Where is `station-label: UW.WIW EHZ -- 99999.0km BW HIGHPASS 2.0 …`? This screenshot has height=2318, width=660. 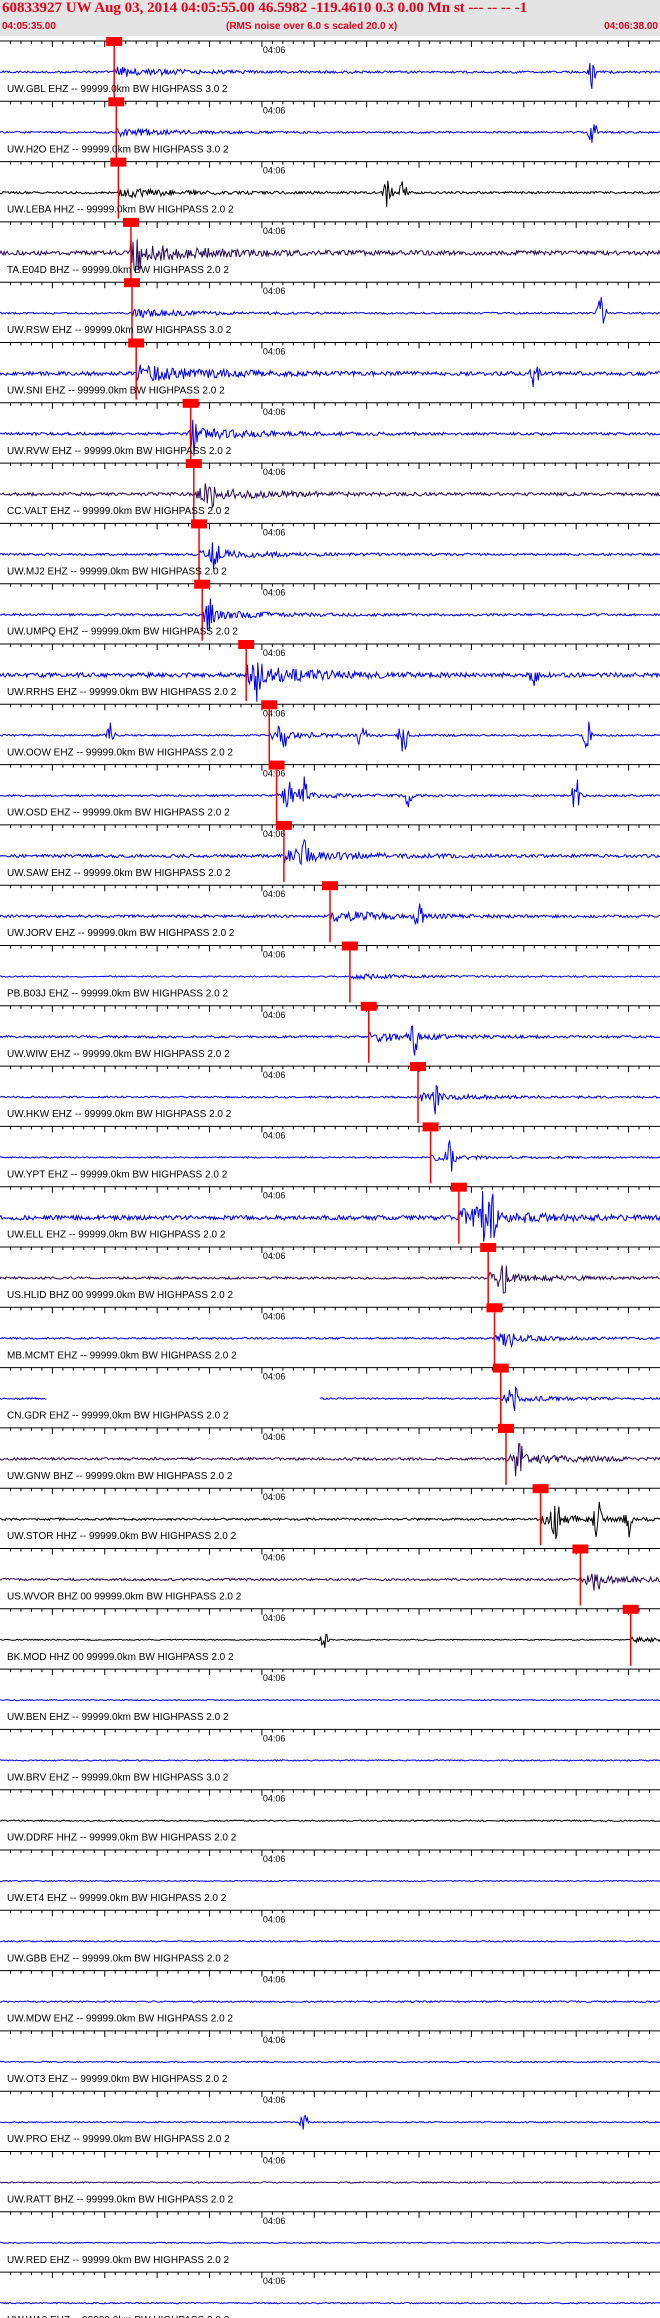
station-label: UW.WIW EHZ -- 99999.0km BW HIGHPASS 2.0 … is located at coordinates (118, 1054).